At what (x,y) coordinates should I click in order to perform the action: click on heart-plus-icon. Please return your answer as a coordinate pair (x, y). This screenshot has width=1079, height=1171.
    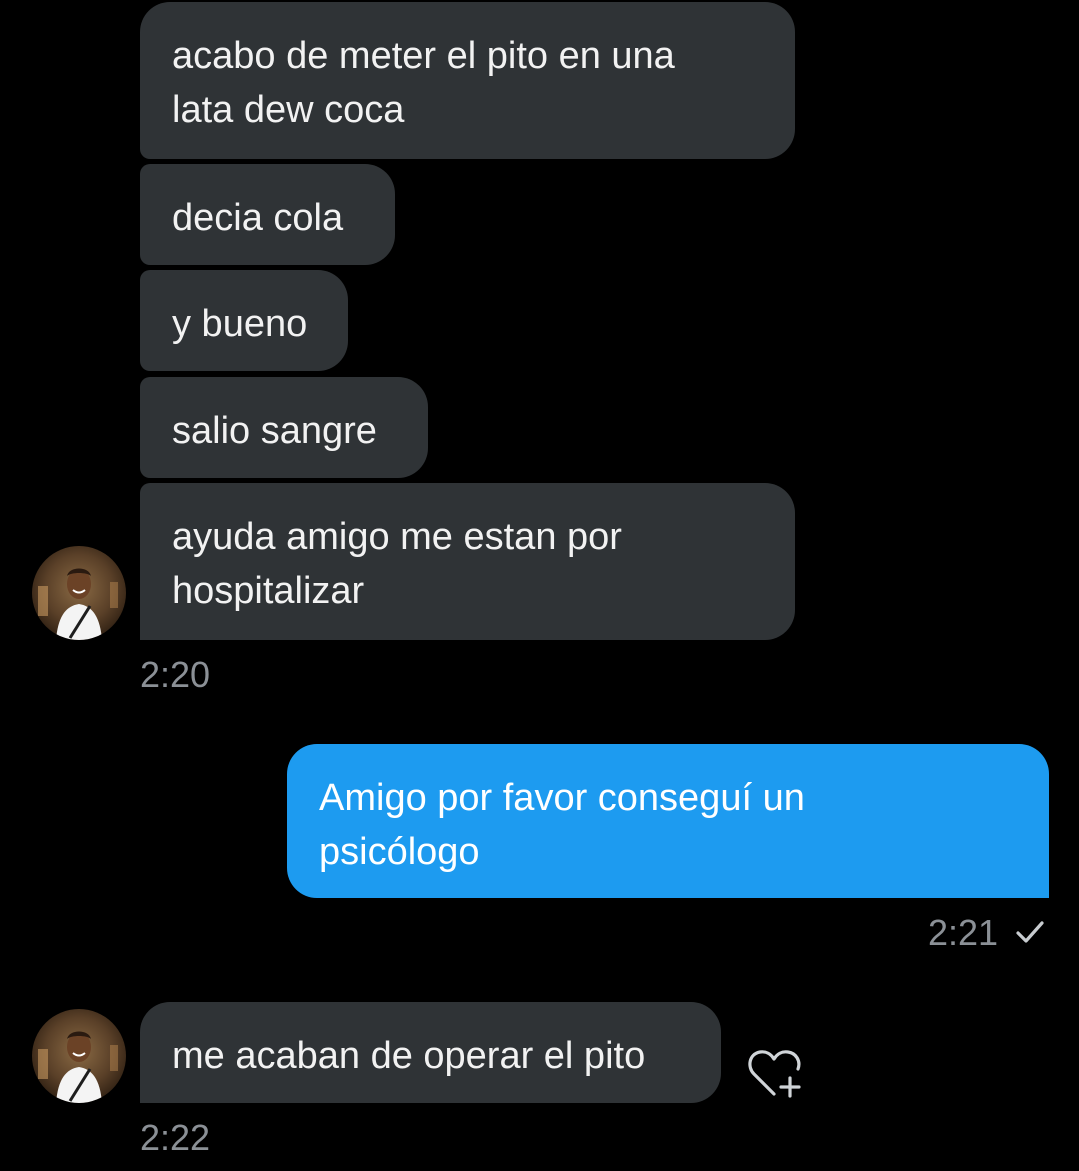
    Looking at the image, I should click on (776, 1072).